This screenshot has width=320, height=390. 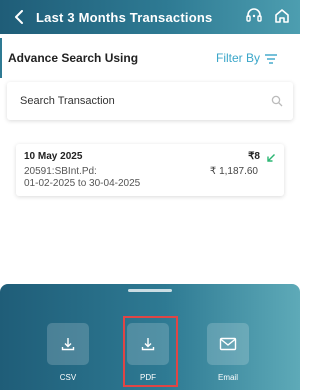 I want to click on app-header: Last 3 Months Transactions, so click(x=150, y=17).